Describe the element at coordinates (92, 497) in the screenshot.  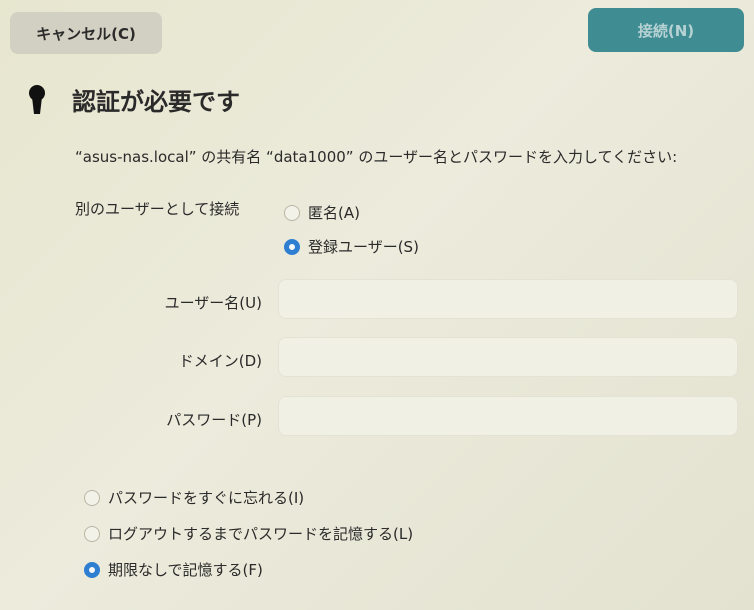
I see `radio-forget-immediately-indicator` at that location.